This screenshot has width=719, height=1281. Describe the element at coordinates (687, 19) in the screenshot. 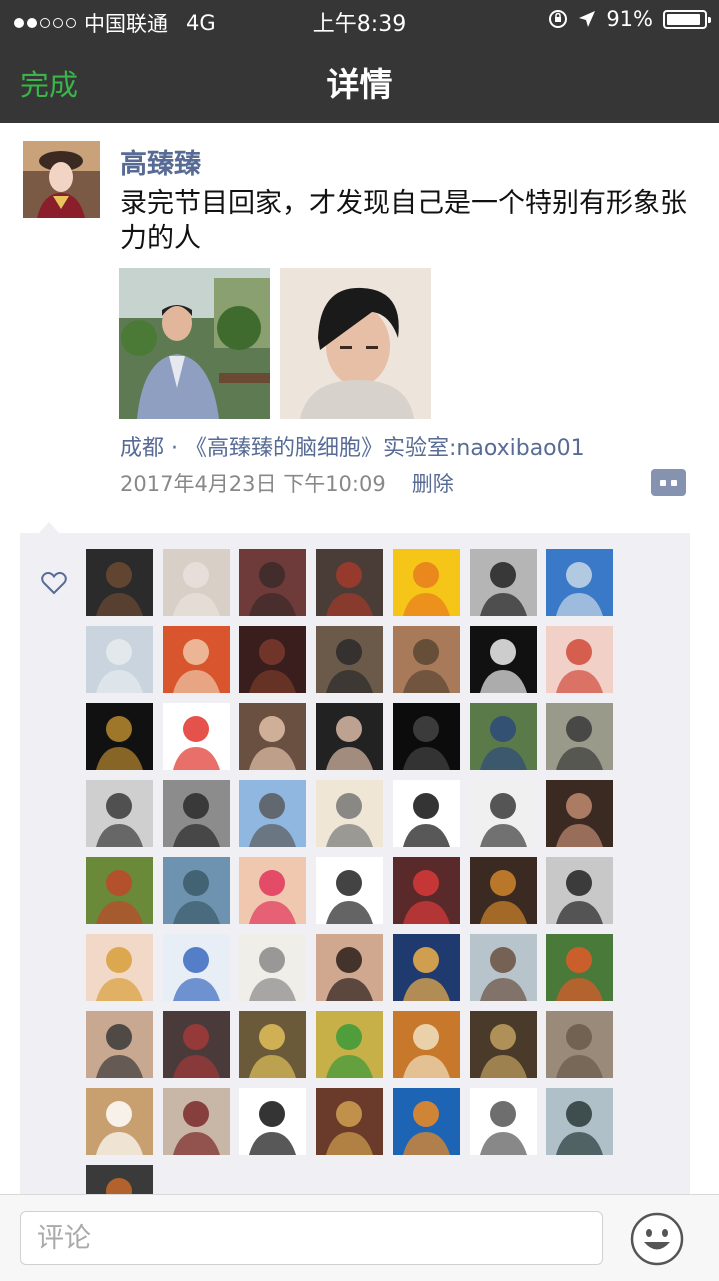

I see `battery-icon` at that location.